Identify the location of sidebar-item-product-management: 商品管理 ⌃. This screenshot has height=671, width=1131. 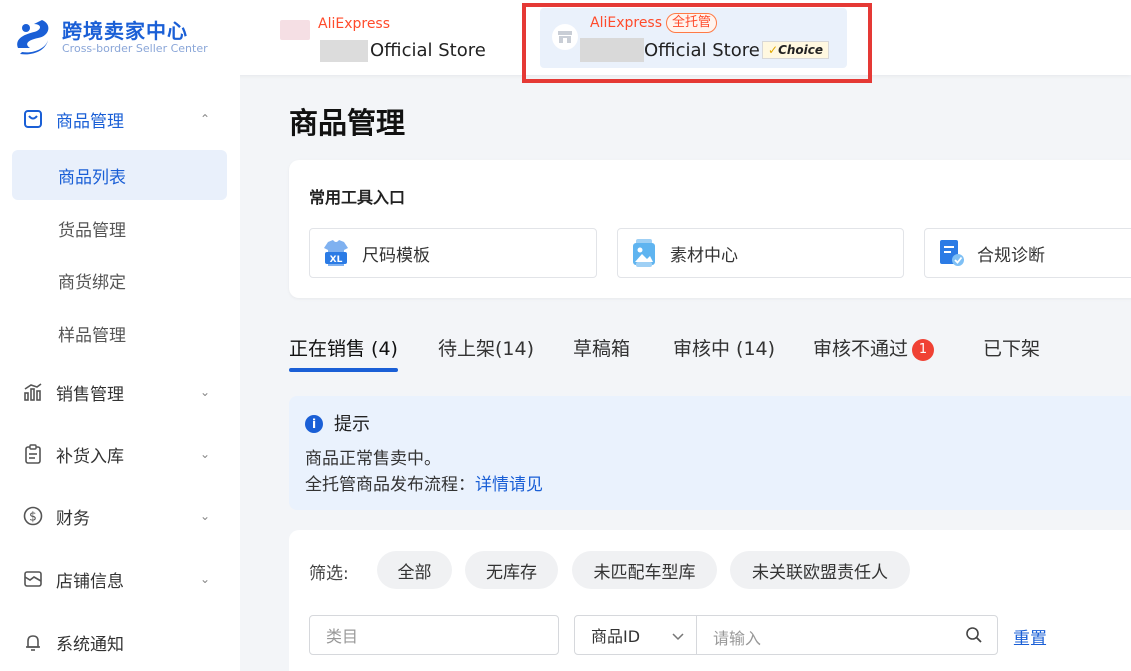
(120, 119).